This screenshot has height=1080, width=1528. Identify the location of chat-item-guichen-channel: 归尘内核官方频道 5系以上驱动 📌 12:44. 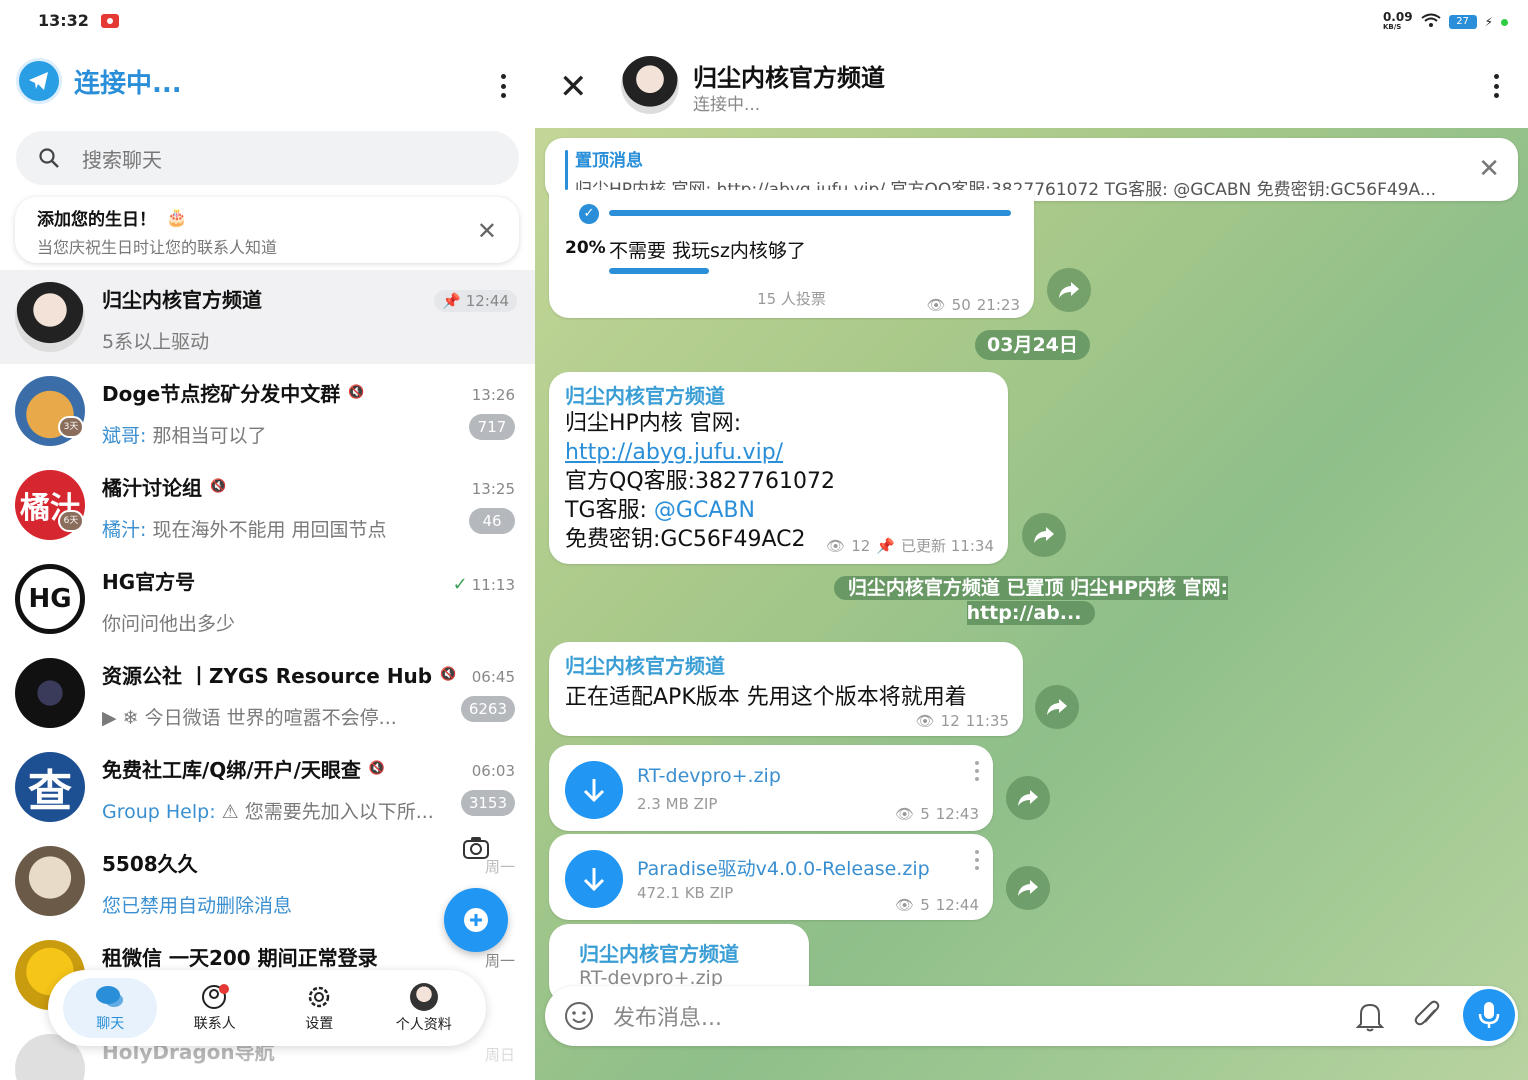
(267, 317).